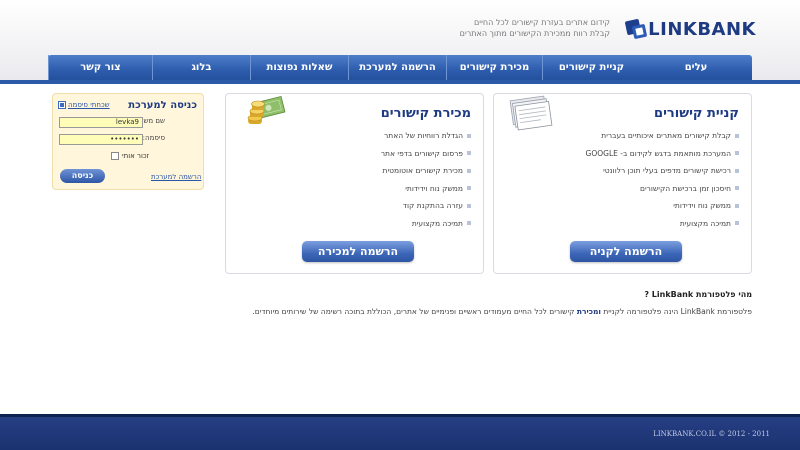 Image resolution: width=800 pixels, height=450 pixels. I want to click on list-item: המערכת מותאמת בדגש לקידום ב- GOOGLE, so click(662, 154).